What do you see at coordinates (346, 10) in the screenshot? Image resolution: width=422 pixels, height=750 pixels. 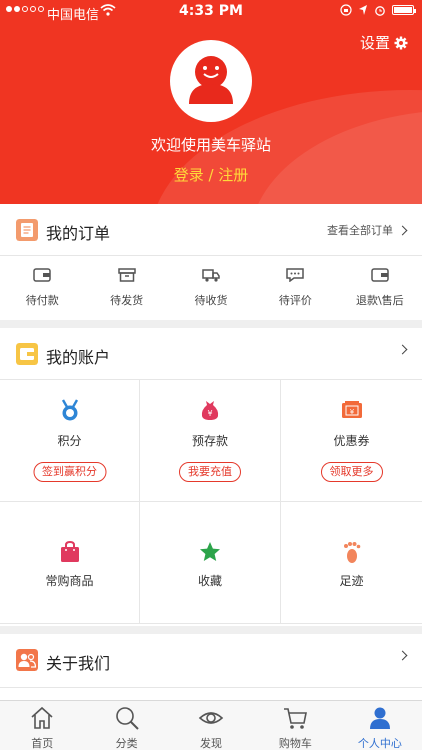 I see `lock-rotation-icon` at bounding box center [346, 10].